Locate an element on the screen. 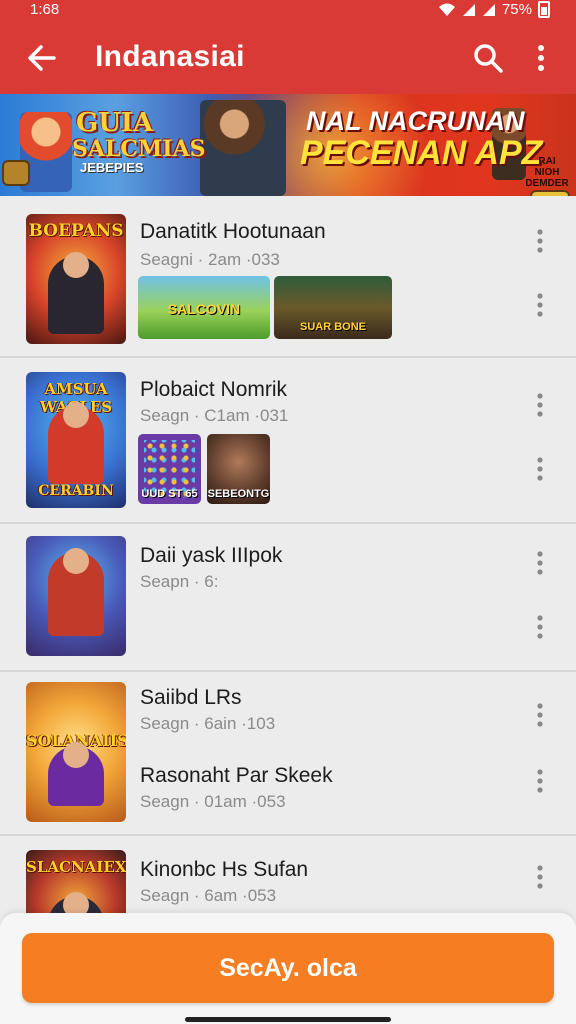 This screenshot has height=1024, width=576. list-item: Daii yask IIIpok Seapn · 6: is located at coordinates (288, 598).